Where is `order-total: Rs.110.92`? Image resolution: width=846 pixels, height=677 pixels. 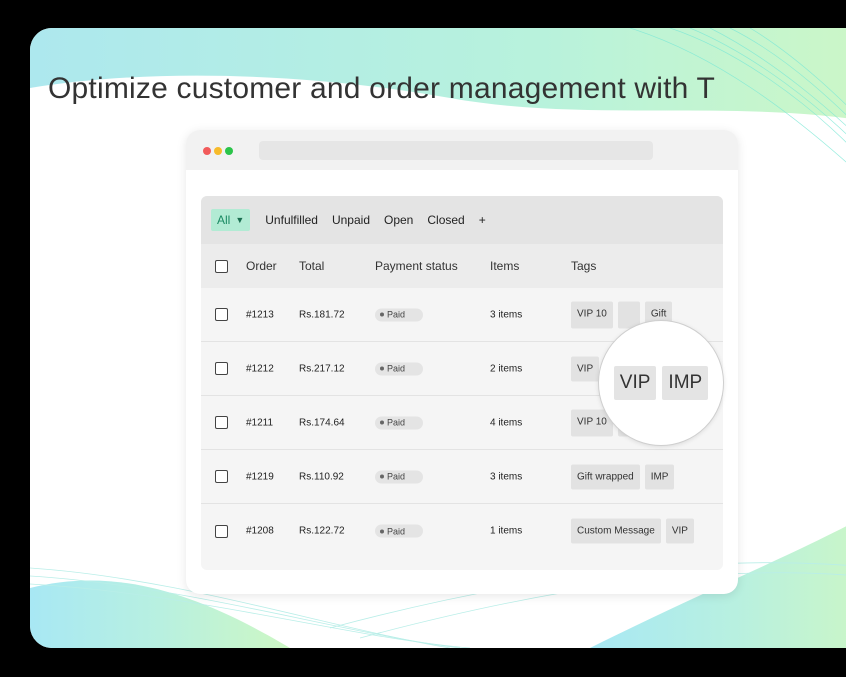
order-total: Rs.110.92 is located at coordinates (321, 476).